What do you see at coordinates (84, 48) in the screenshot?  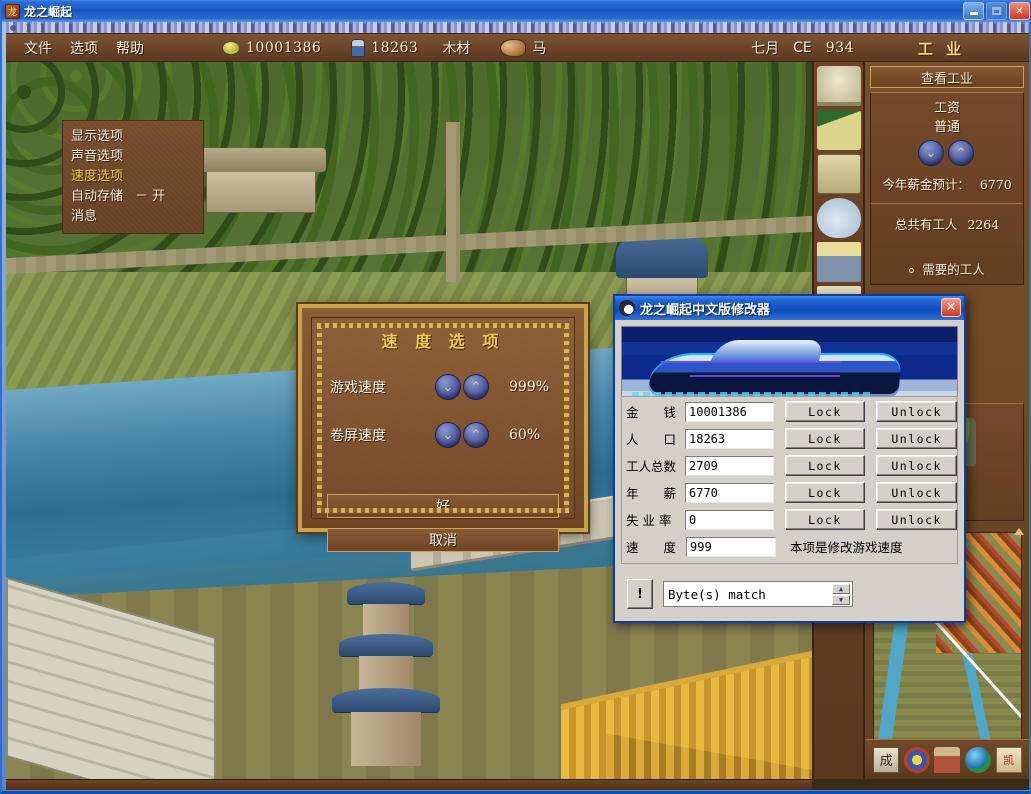 I see `menu-options: 选项` at bounding box center [84, 48].